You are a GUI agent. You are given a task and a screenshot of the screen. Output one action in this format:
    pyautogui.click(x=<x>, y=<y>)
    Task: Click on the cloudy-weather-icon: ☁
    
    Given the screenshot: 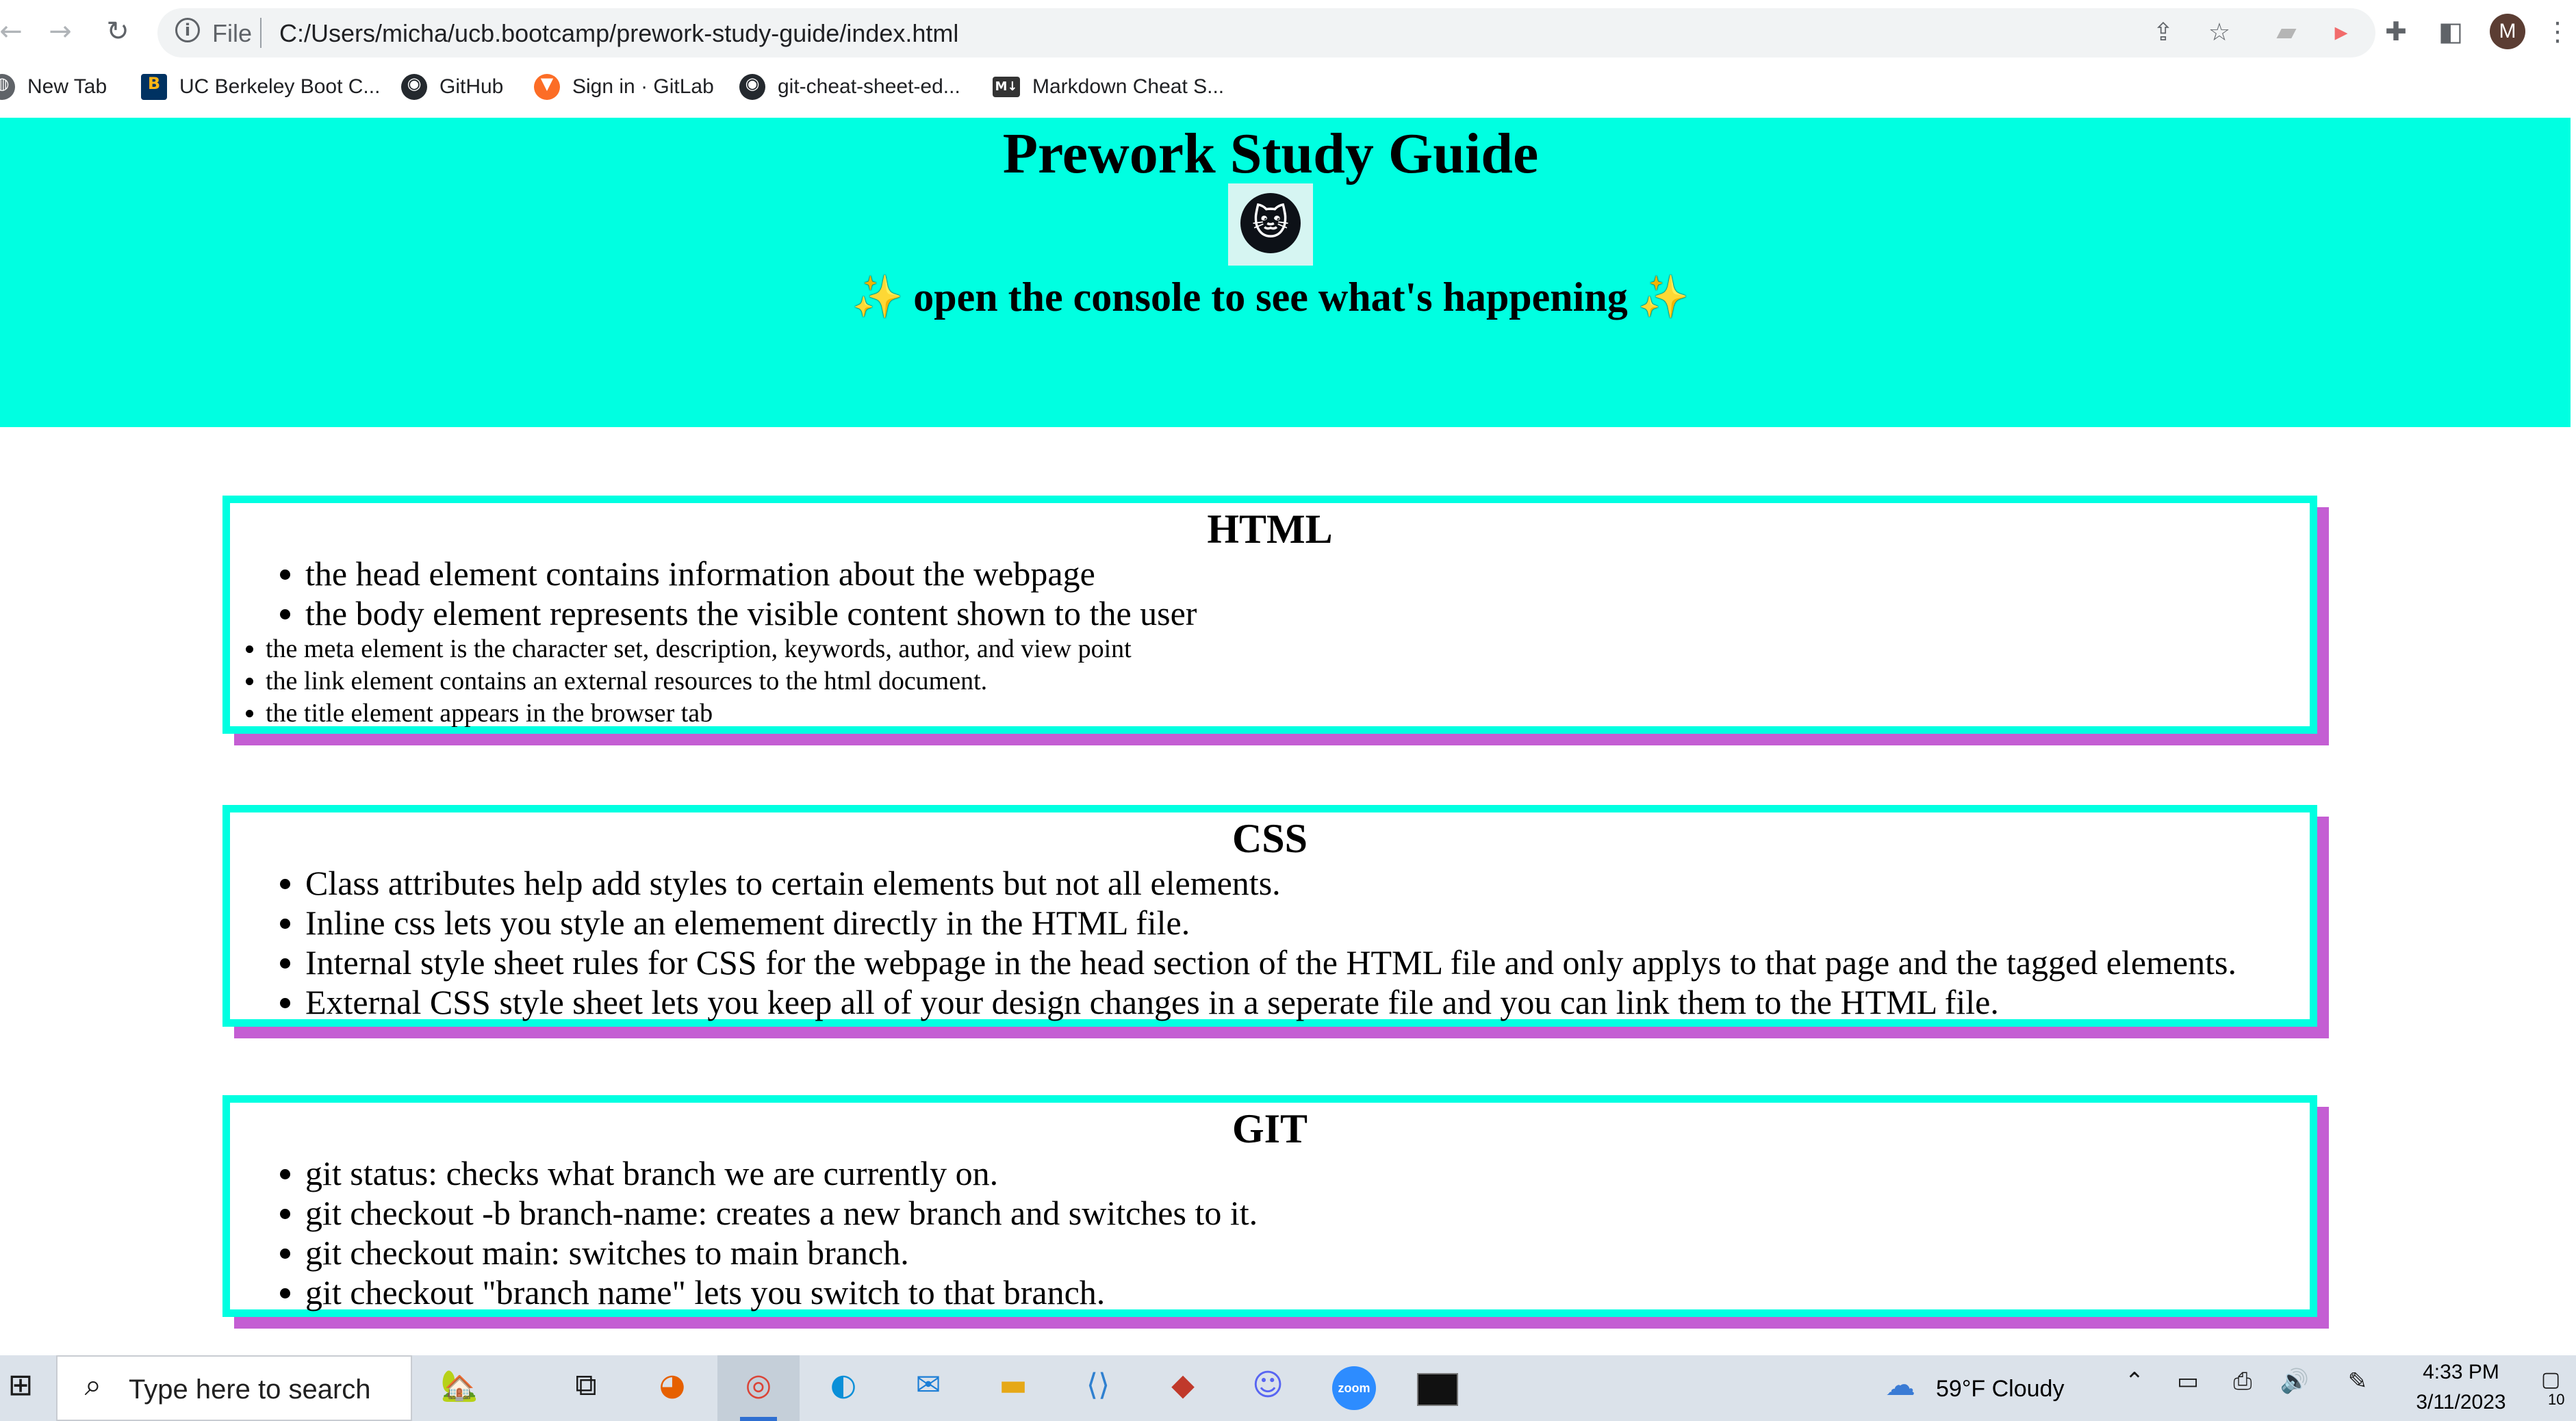 What is the action you would take?
    pyautogui.click(x=1900, y=1385)
    